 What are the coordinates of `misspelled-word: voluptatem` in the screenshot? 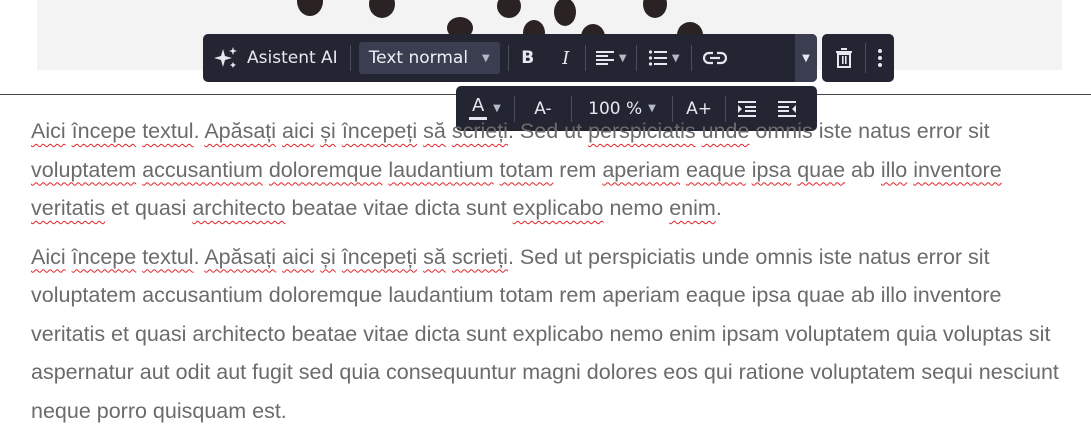 It's located at (83, 170).